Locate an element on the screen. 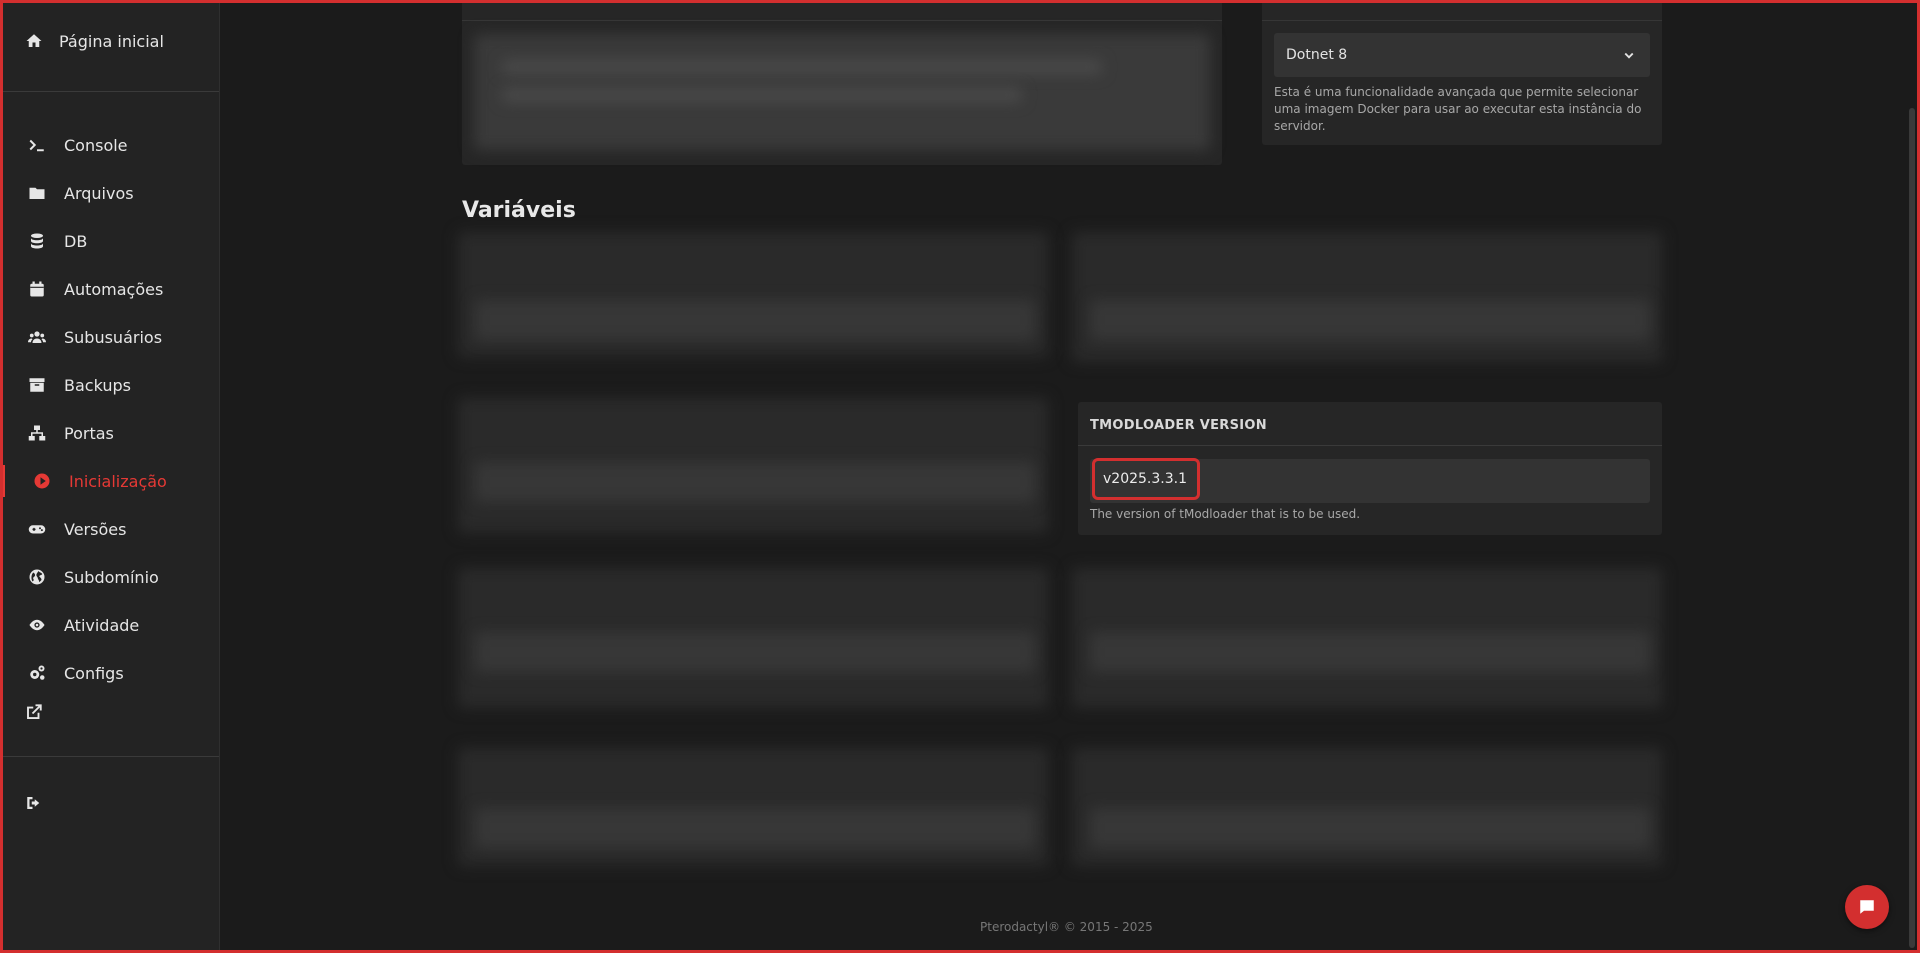  sidebar-item-inicializacao: Inicialização is located at coordinates (109, 481).